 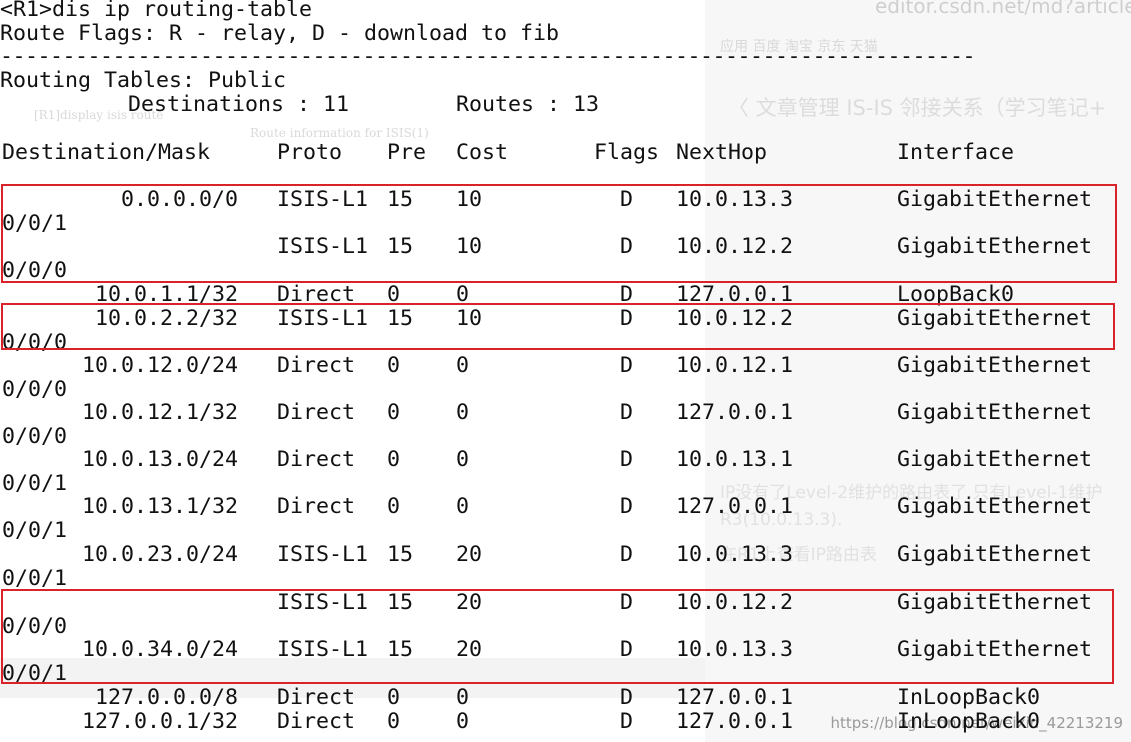 I want to click on route-destination: 10.0.13.0/24, so click(x=159, y=459).